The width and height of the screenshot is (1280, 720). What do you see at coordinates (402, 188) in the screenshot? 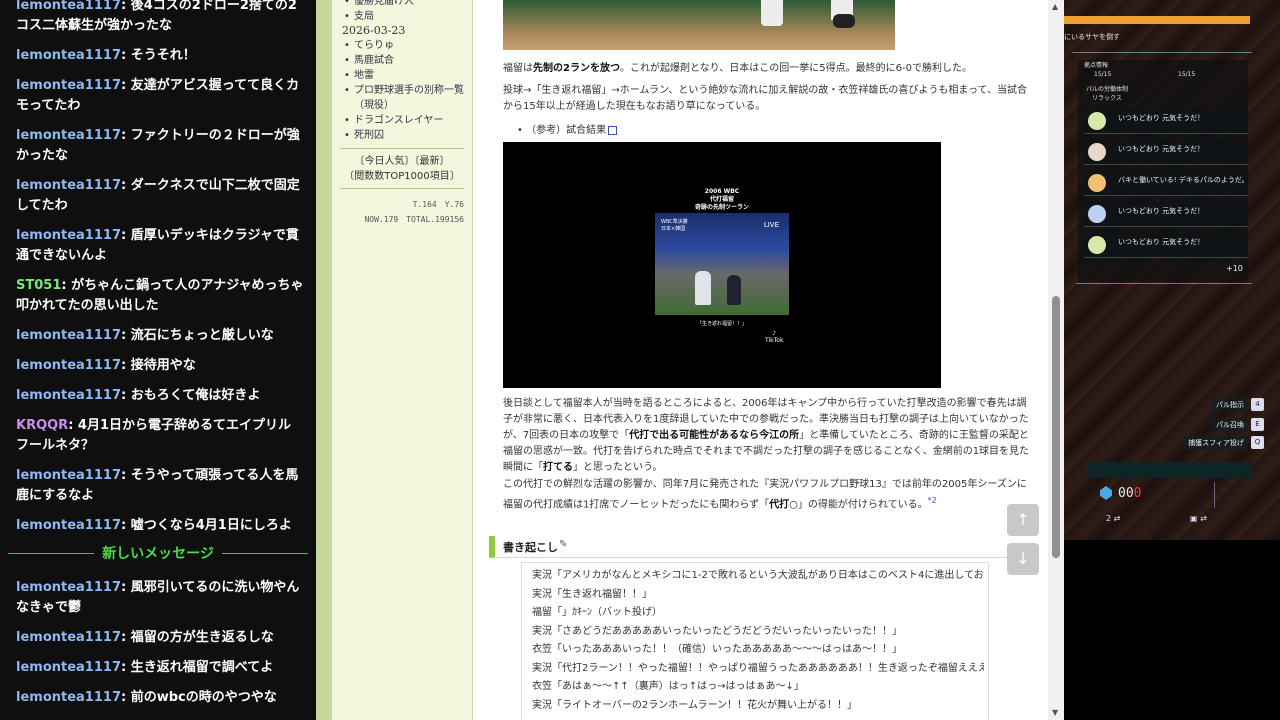
I see `sidebar-divider` at bounding box center [402, 188].